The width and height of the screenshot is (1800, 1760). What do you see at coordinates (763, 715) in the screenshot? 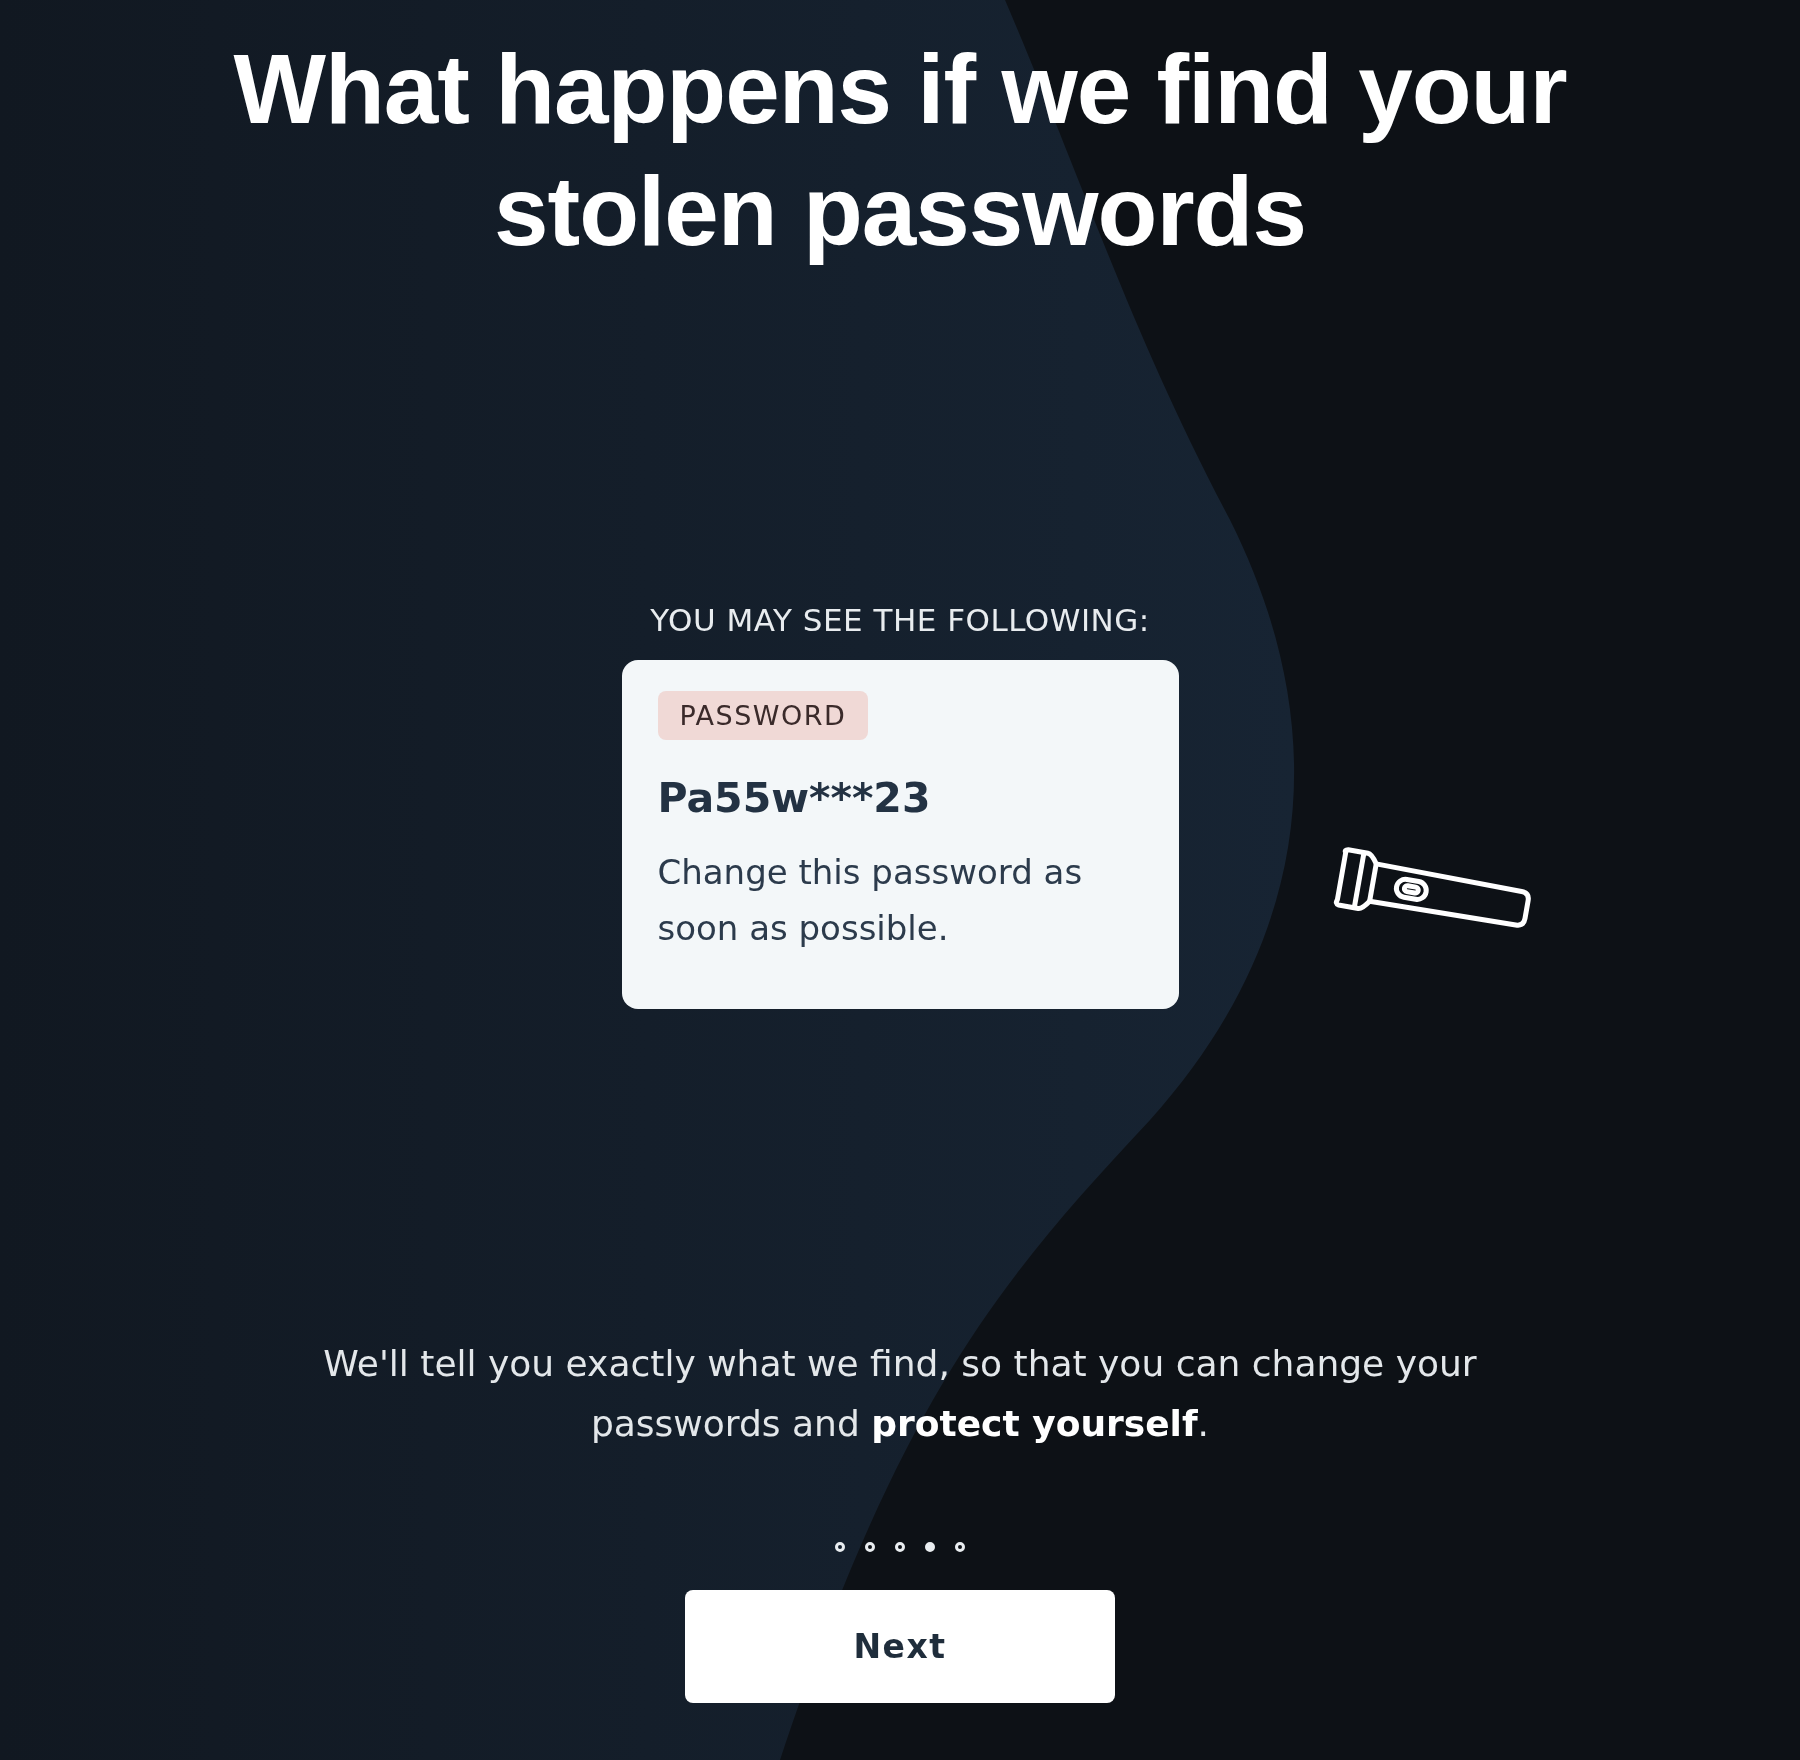
I see `password-tag: PASSWORD` at bounding box center [763, 715].